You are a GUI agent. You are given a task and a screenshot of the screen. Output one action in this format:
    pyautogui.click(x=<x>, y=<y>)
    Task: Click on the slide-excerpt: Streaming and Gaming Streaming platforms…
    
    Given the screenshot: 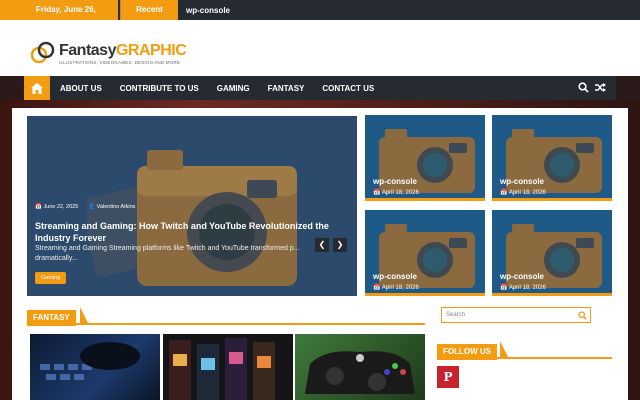 What is the action you would take?
    pyautogui.click(x=167, y=253)
    